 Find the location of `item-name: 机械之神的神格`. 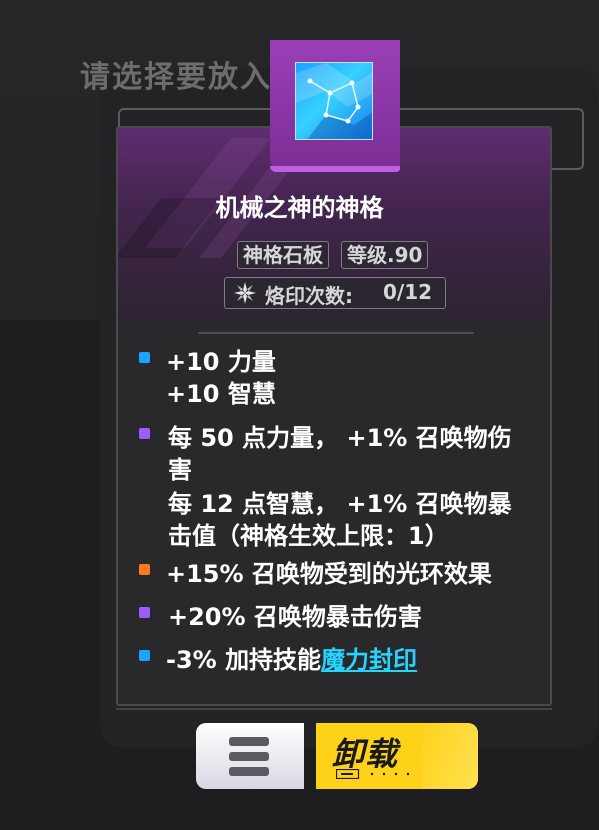

item-name: 机械之神的神格 is located at coordinates (299, 208).